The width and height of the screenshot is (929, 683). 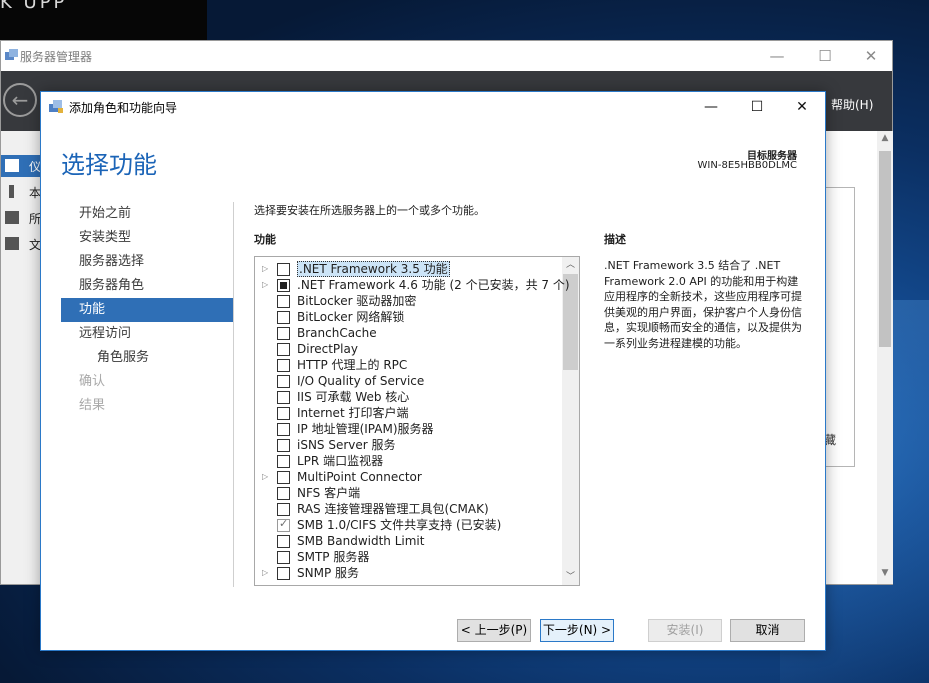 I want to click on feature-label: Internet 打印客户端, so click(x=352, y=413).